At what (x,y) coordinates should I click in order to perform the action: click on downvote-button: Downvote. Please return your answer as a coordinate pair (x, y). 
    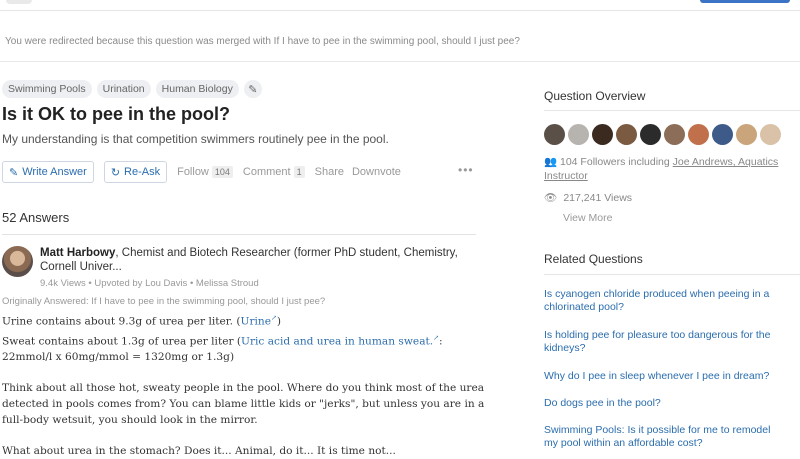
    Looking at the image, I should click on (376, 172).